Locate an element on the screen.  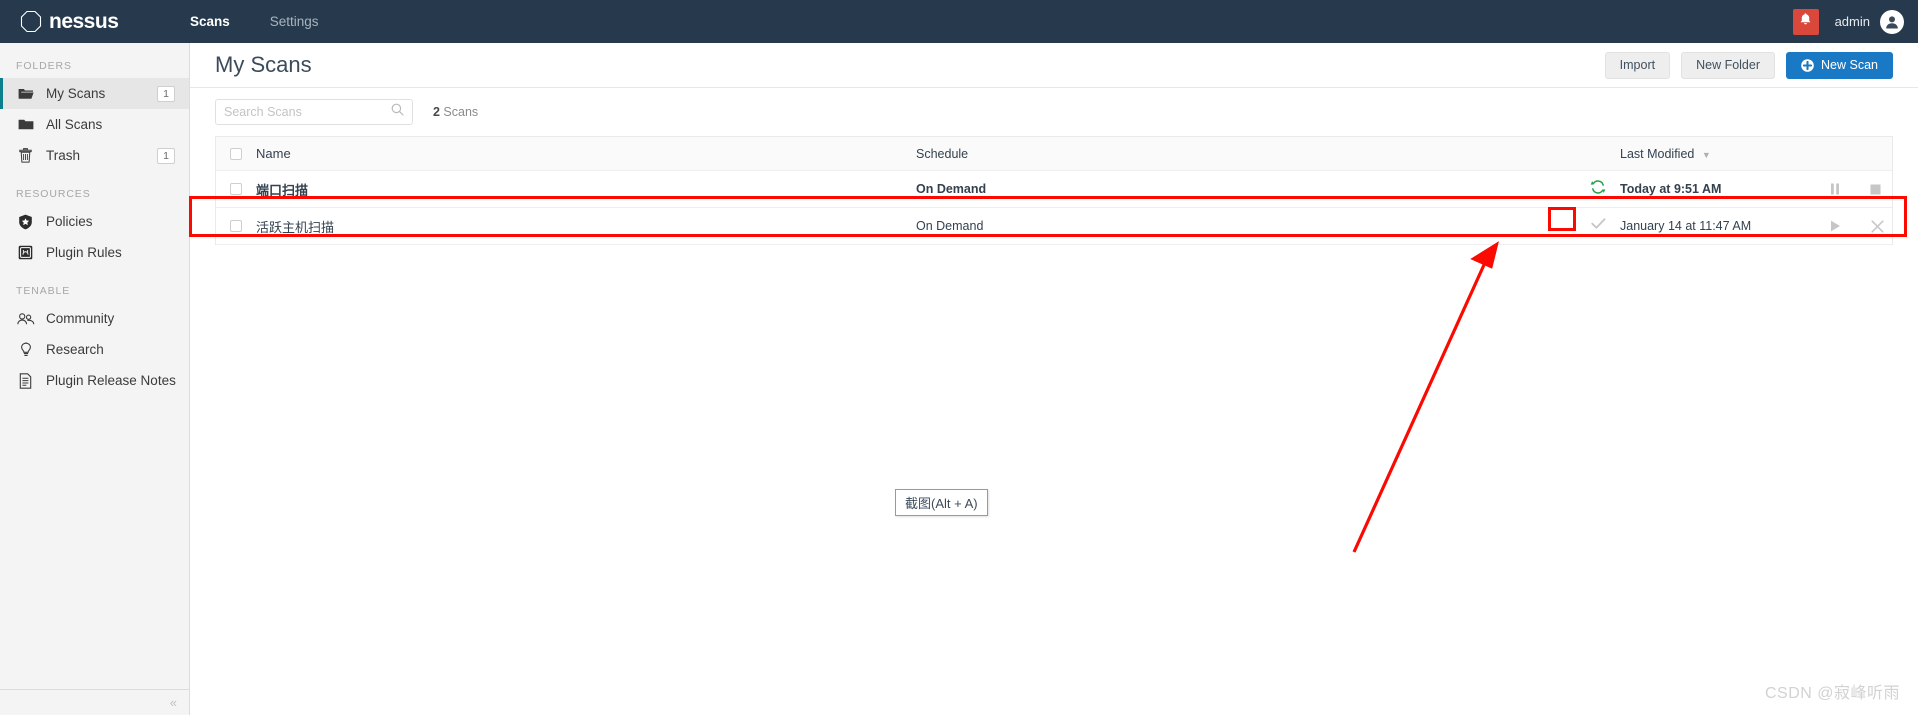
user-avatar-icon is located at coordinates (1892, 21).